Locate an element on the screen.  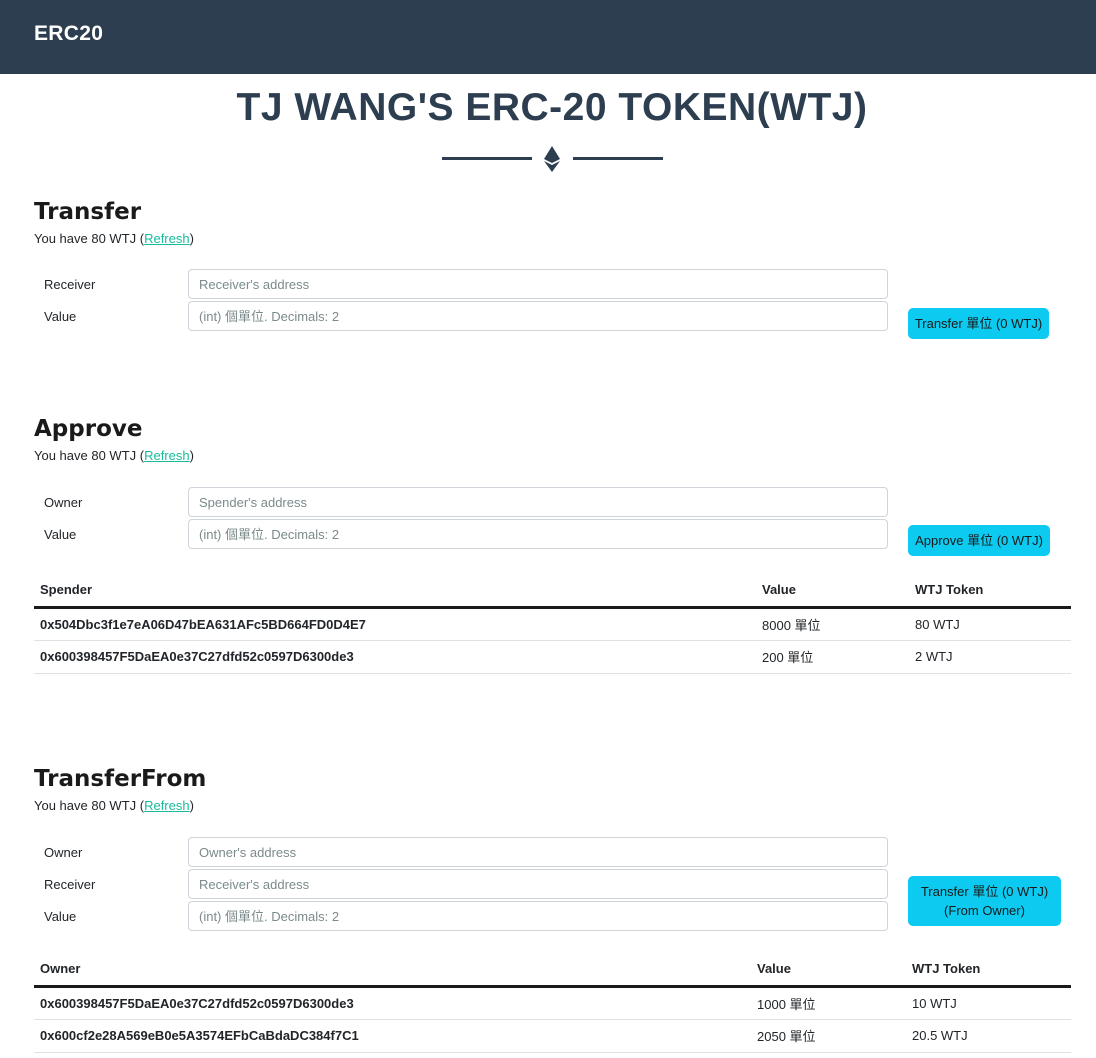
navbar-brand: ERC20 is located at coordinates (68, 34).